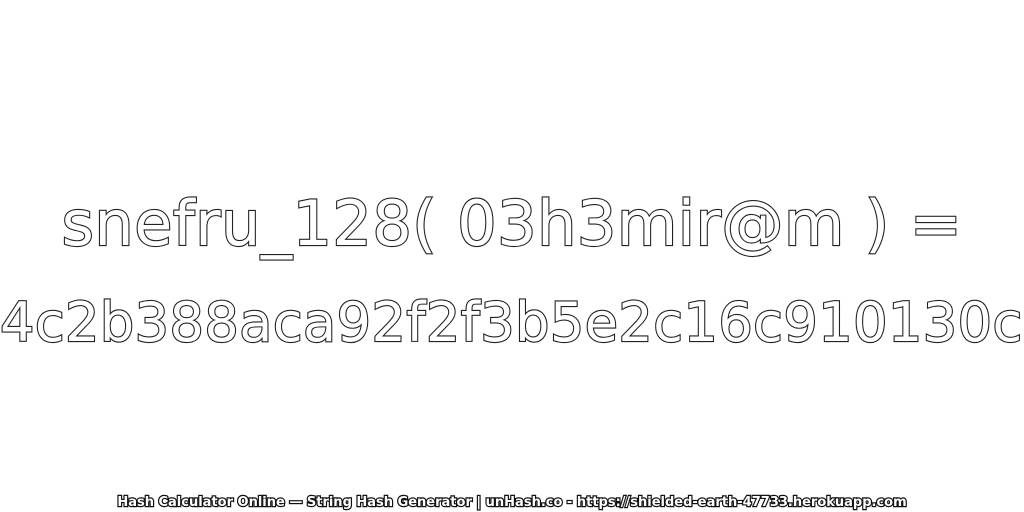 The width and height of the screenshot is (1024, 512). I want to click on hash-result-value: 4c2b388aca92f2f3b5e2c16c910130c6, so click(512, 322).